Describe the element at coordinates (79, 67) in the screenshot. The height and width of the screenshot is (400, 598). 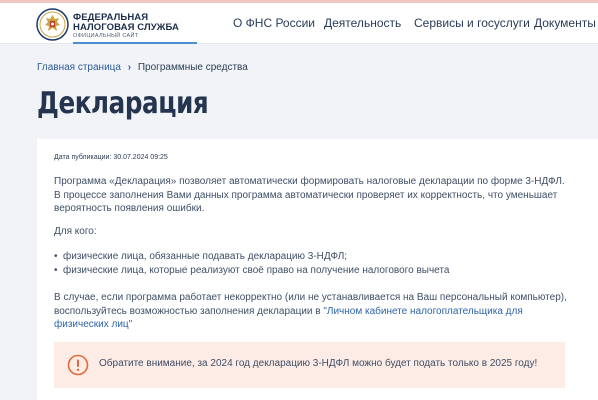
I see `breadcrumb-home: Главная страница` at that location.